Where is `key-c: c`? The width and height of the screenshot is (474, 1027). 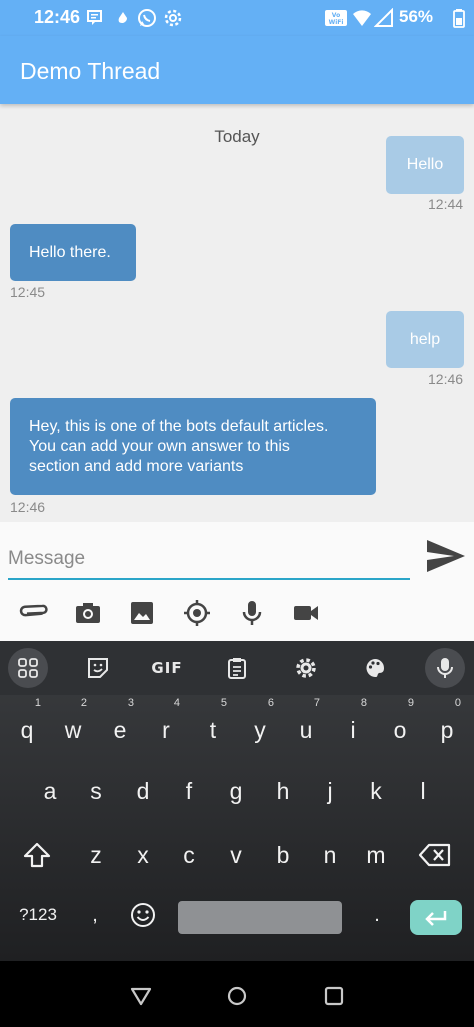
key-c: c is located at coordinates (189, 855).